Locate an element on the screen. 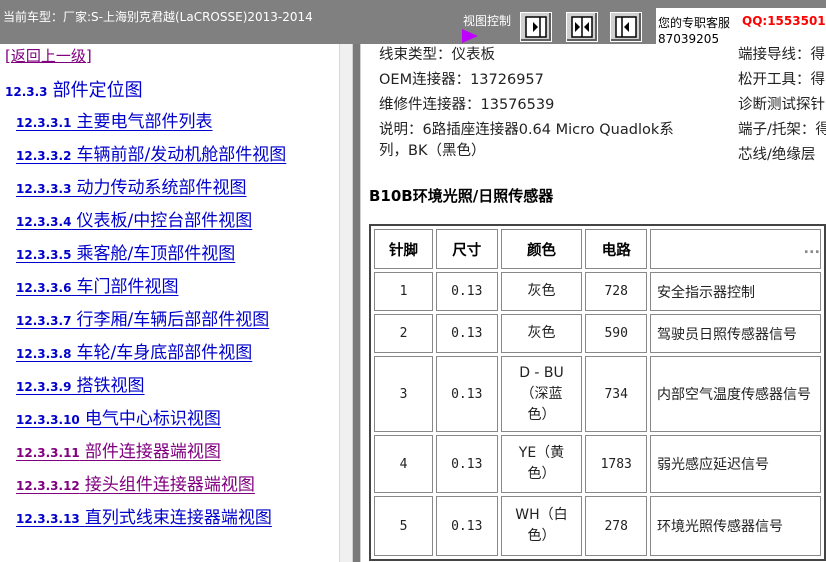 Image resolution: width=826 pixels, height=562 pixels. service-connector-text: 维修件连接器：13576539 is located at coordinates (467, 105).